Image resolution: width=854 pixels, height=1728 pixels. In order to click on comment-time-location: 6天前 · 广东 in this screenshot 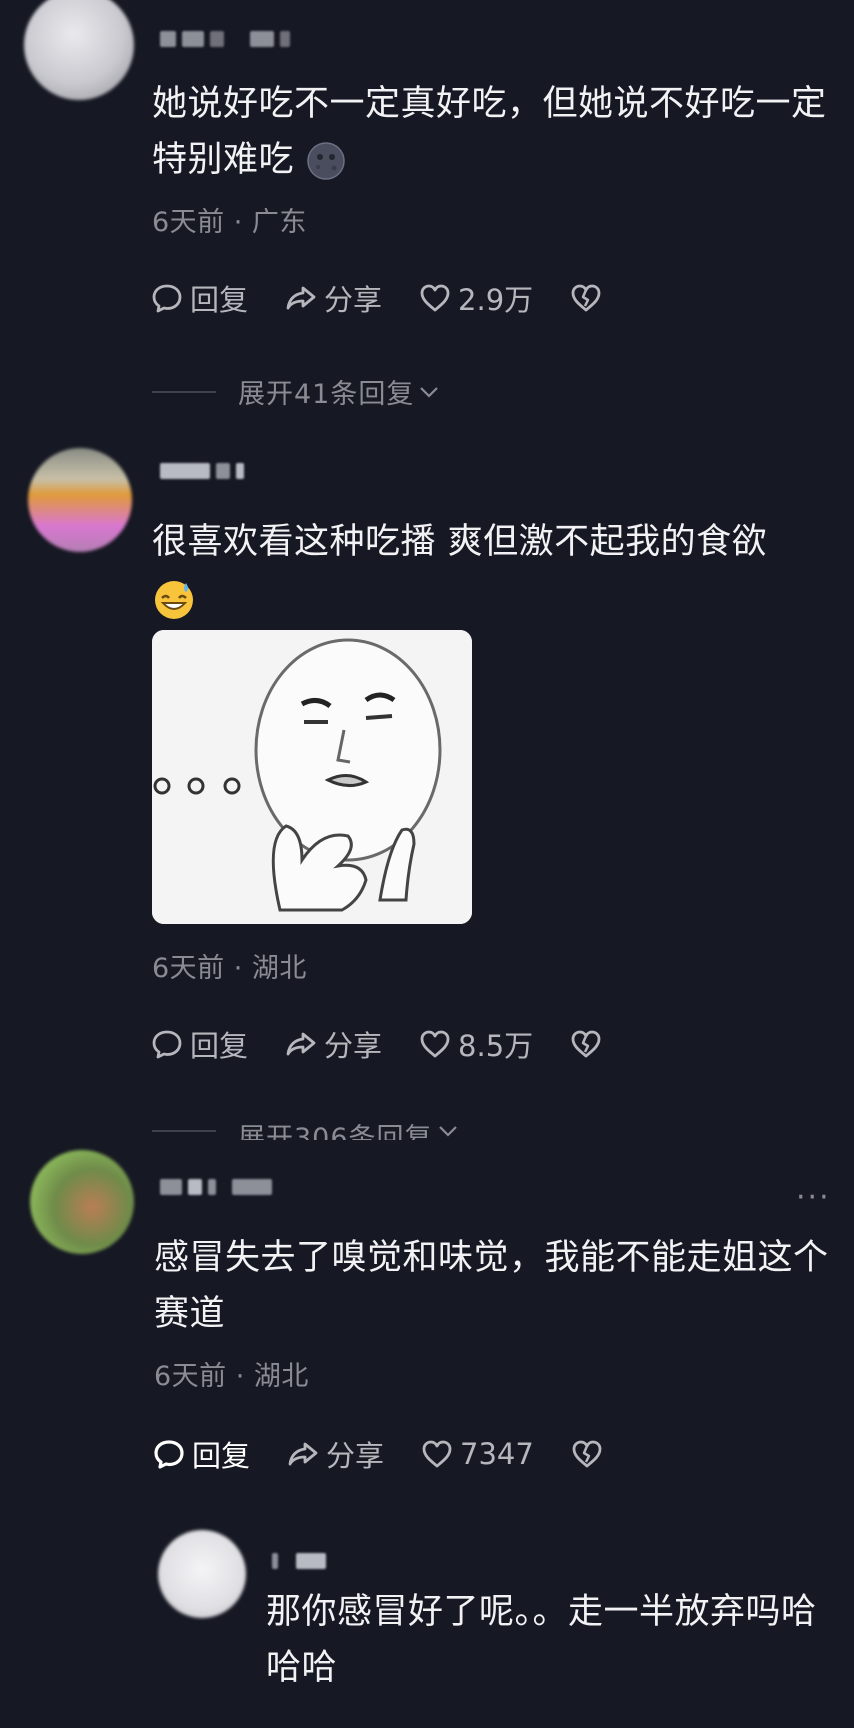, I will do `click(229, 222)`.